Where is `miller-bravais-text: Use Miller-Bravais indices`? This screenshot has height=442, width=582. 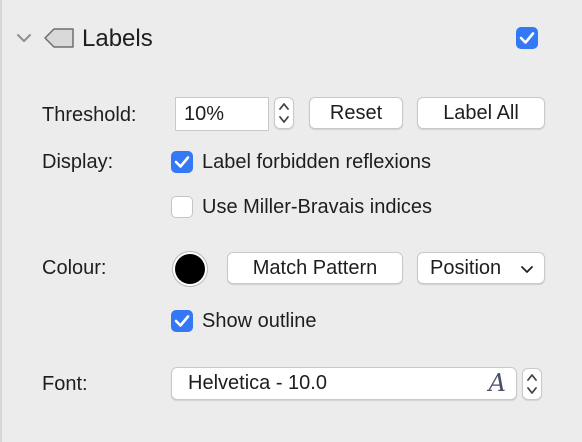 miller-bravais-text: Use Miller-Bravais indices is located at coordinates (317, 207).